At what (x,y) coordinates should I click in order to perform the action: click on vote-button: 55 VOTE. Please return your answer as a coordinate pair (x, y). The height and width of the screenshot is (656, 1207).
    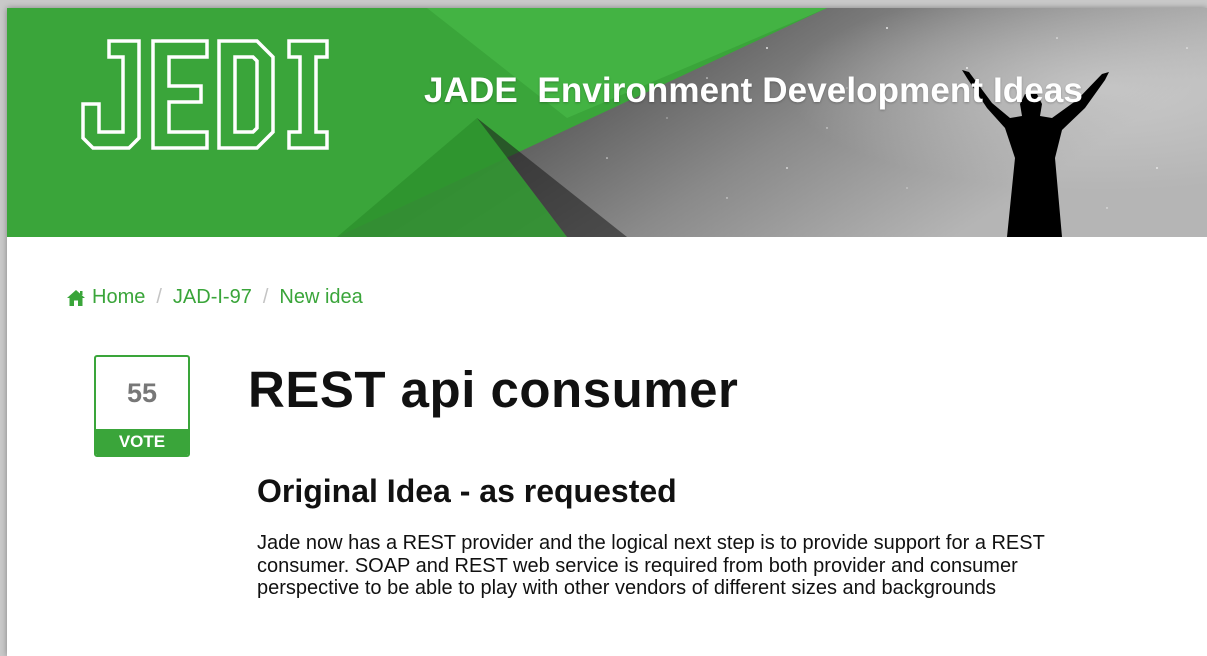
    Looking at the image, I should click on (142, 406).